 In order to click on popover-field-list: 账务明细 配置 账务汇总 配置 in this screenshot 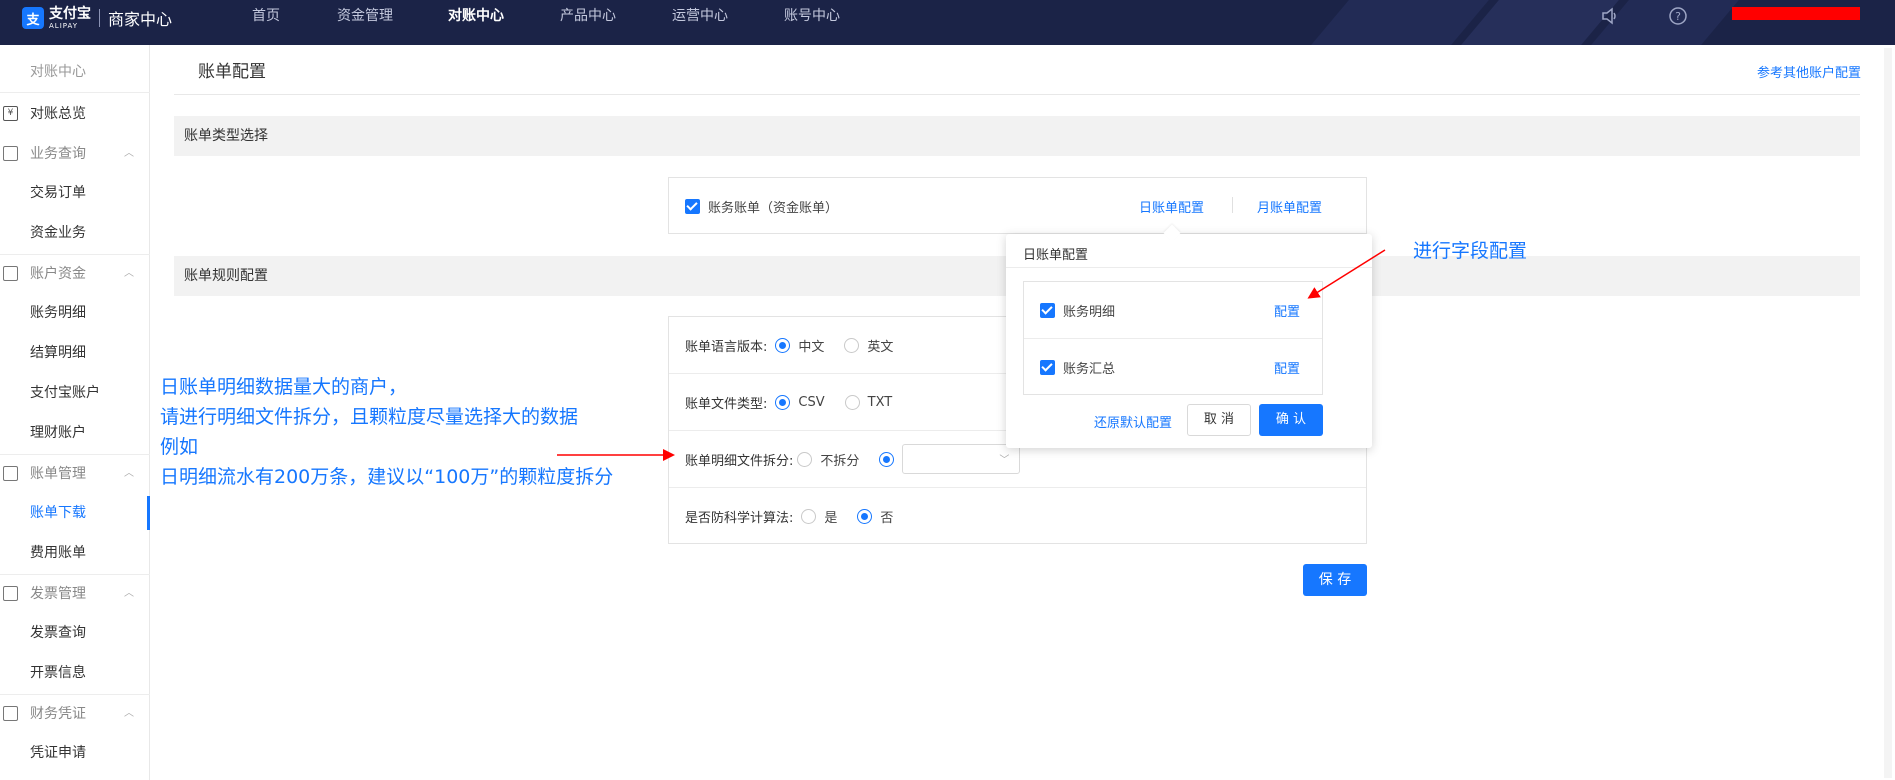, I will do `click(1173, 338)`.